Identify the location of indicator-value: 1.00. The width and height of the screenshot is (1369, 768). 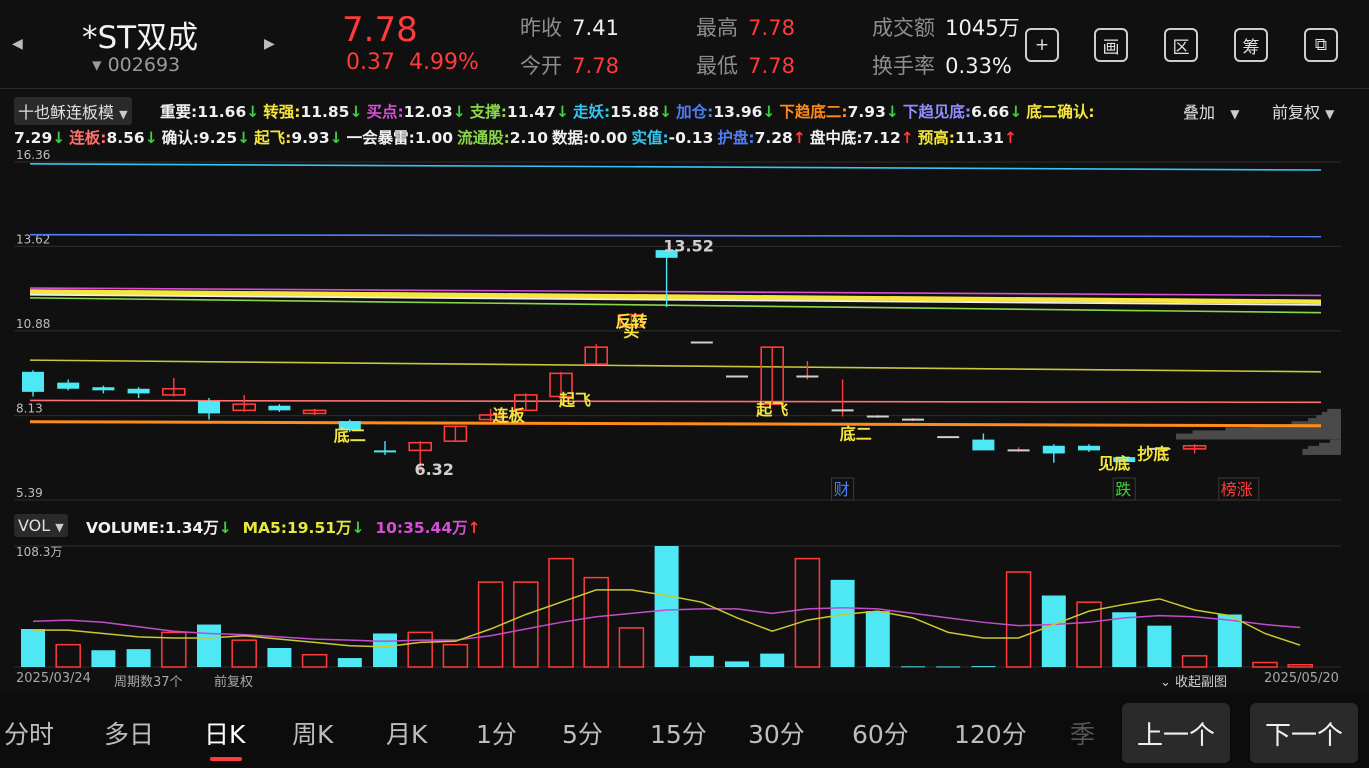
(434, 138).